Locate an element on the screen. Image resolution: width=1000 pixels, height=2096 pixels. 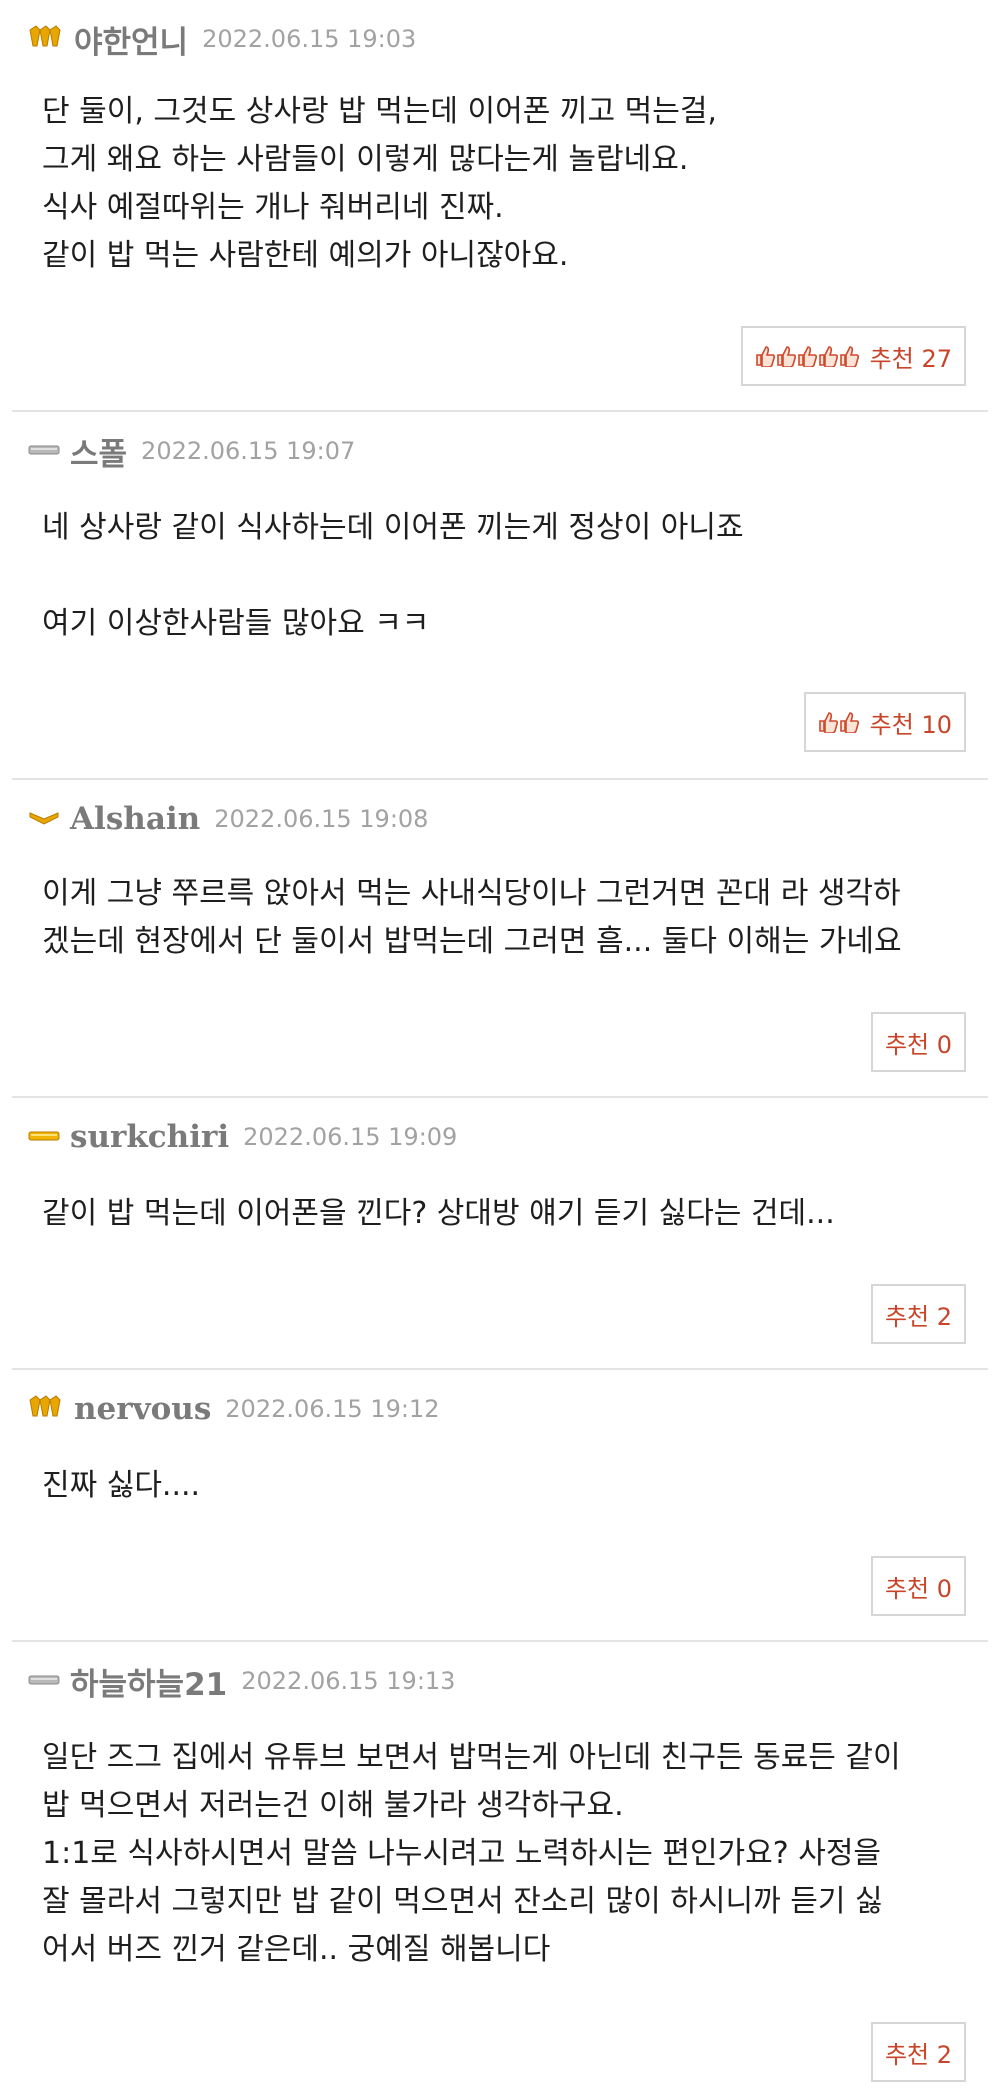
comment-date: 2022.06.15 19:13 is located at coordinates (348, 1681).